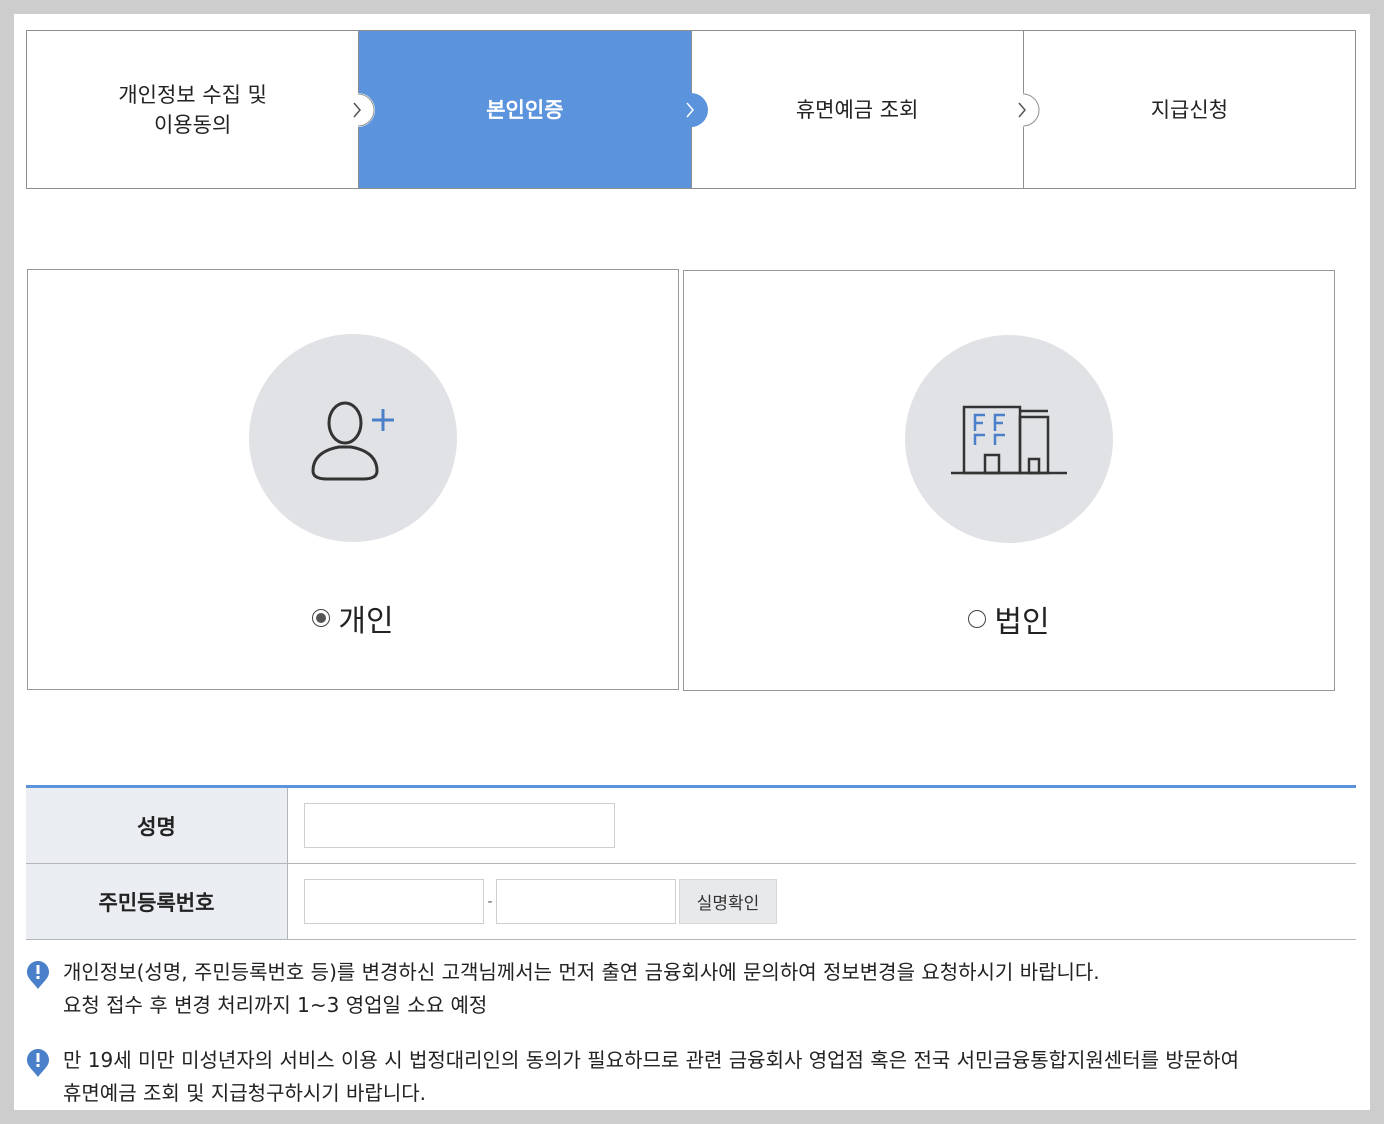 The image size is (1384, 1124). What do you see at coordinates (352, 441) in the screenshot?
I see `user-add-icon` at bounding box center [352, 441].